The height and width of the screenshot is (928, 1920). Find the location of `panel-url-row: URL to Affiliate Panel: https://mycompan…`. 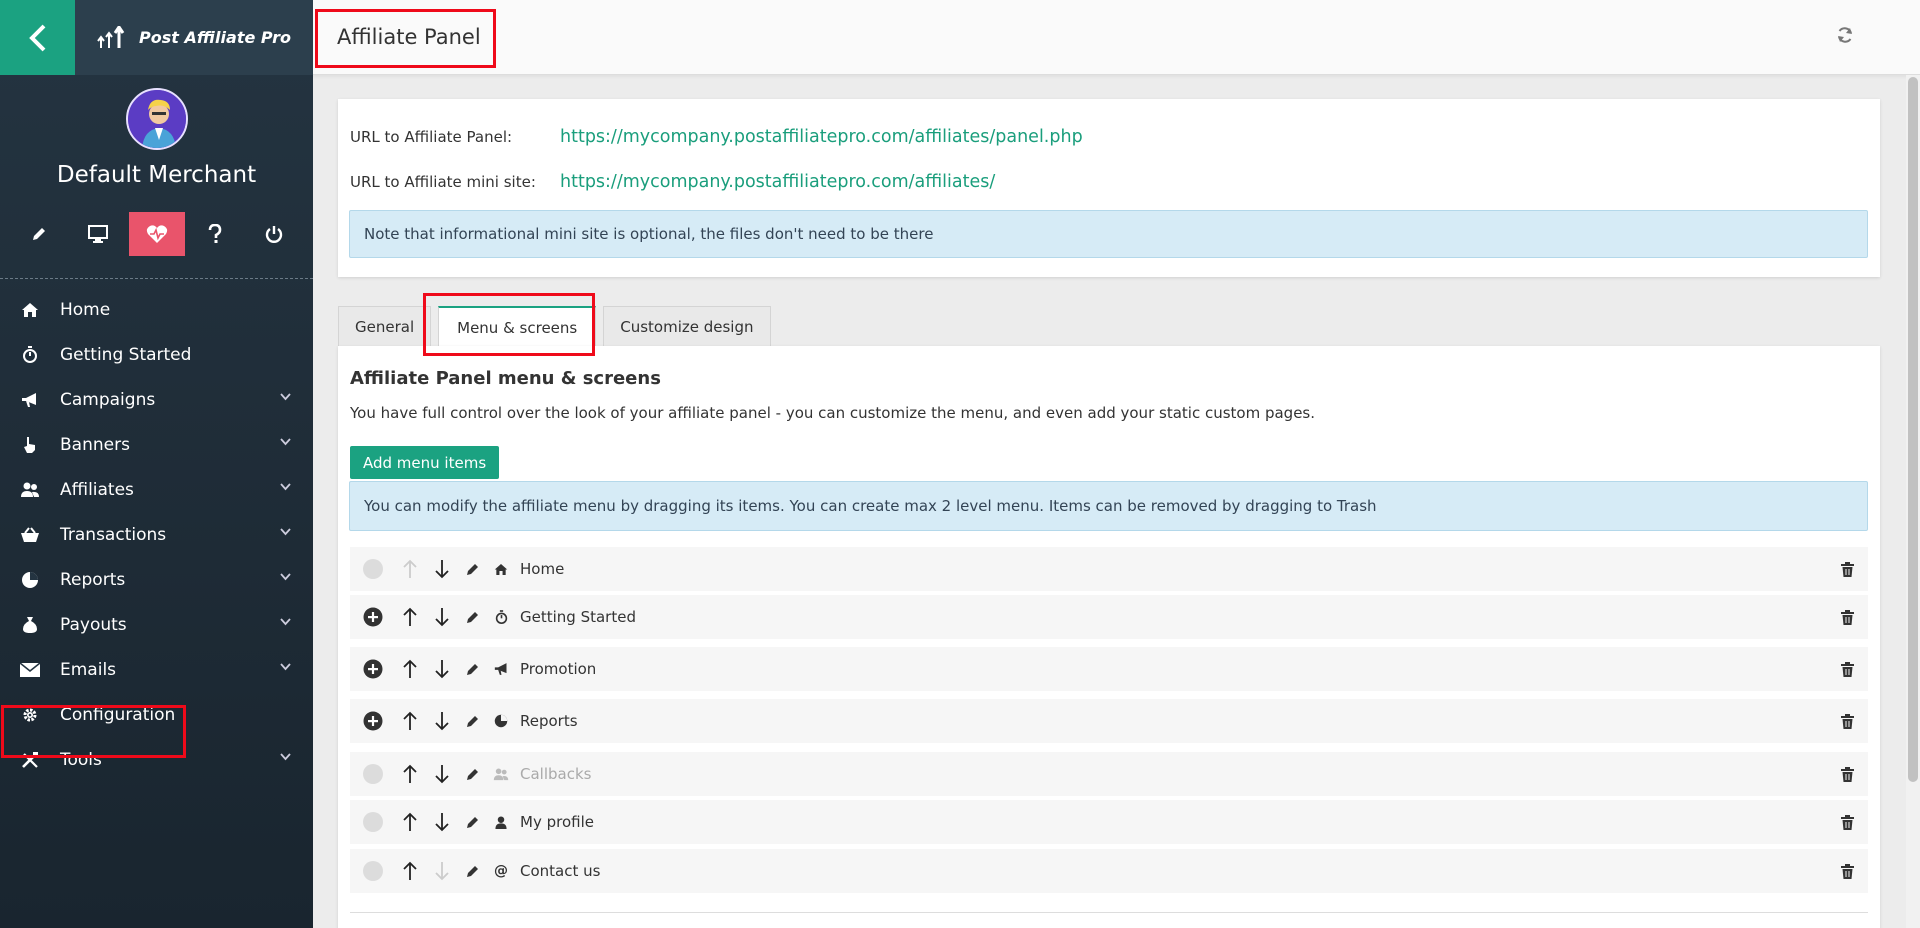

panel-url-row: URL to Affiliate Panel: https://mycompan… is located at coordinates (716, 137).